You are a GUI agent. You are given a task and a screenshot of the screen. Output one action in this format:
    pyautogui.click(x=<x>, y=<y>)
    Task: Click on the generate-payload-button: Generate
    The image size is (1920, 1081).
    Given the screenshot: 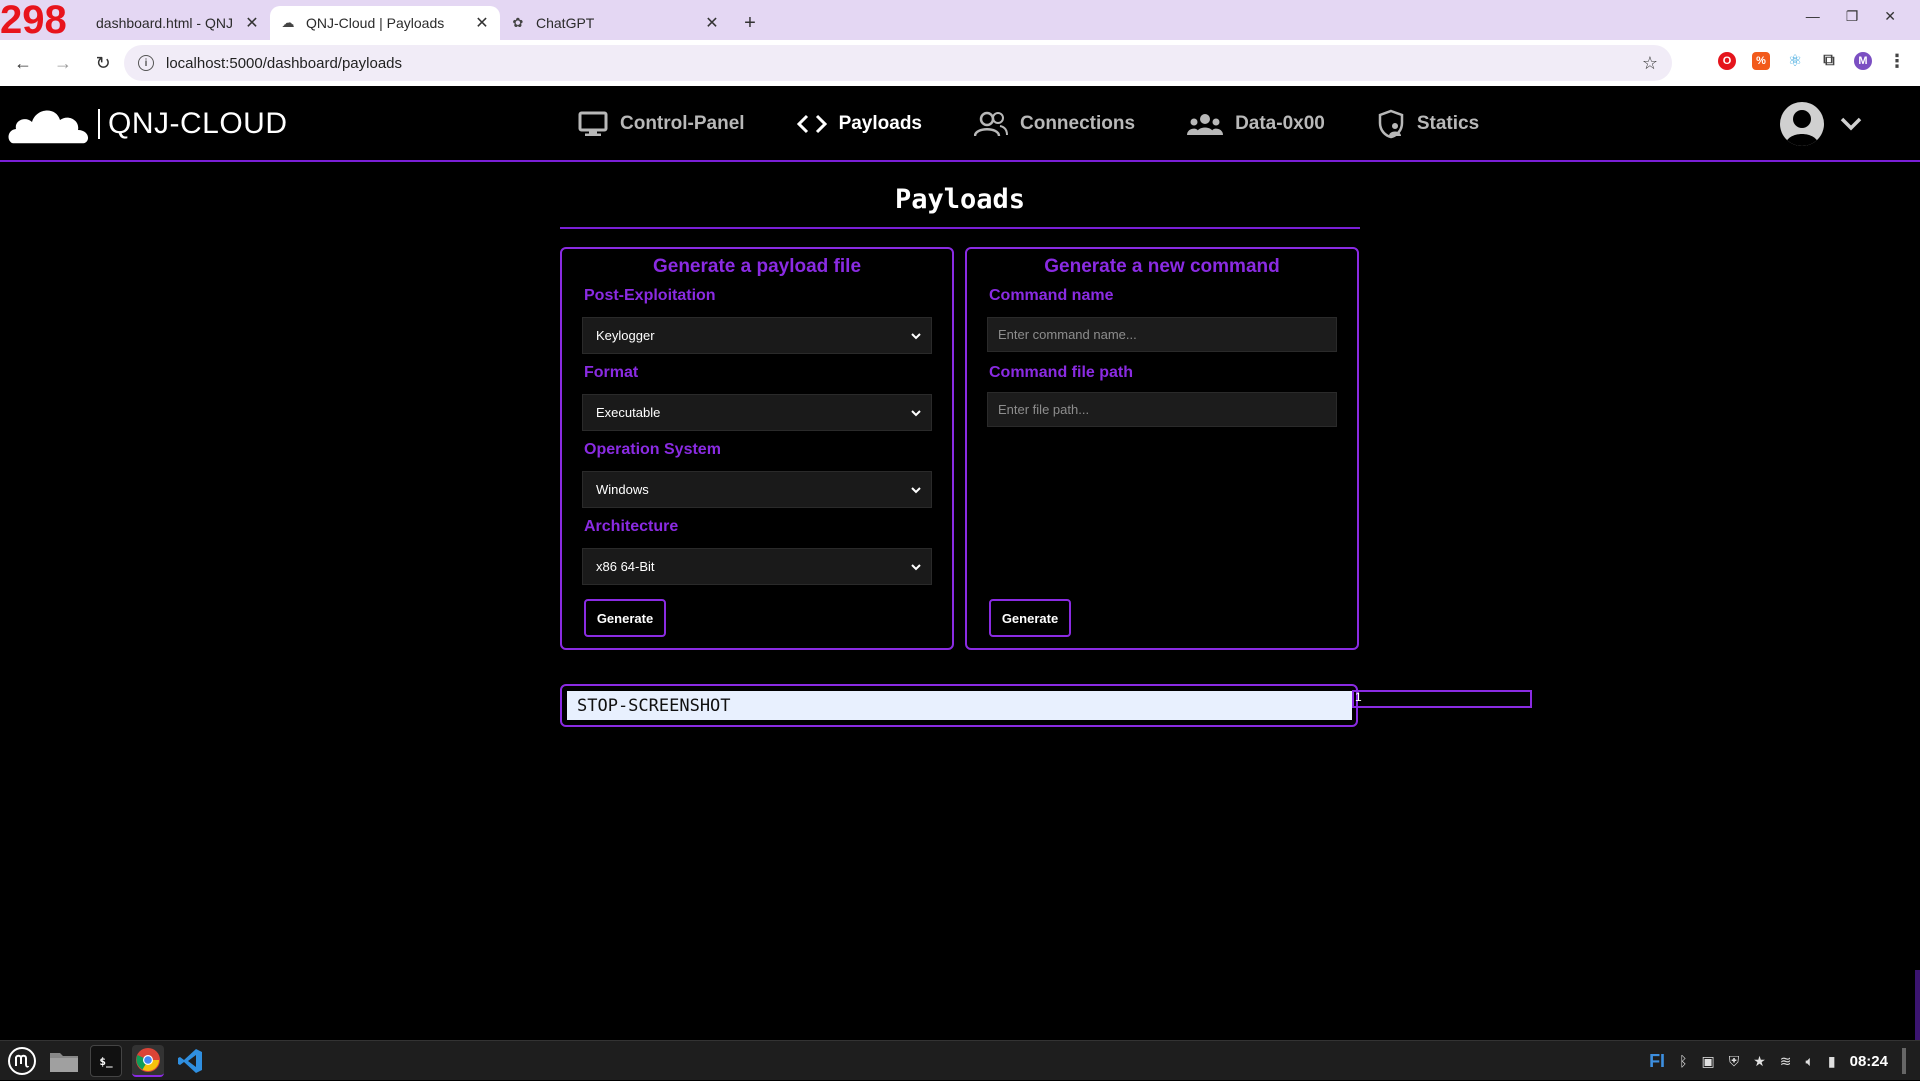 What is the action you would take?
    pyautogui.click(x=625, y=618)
    